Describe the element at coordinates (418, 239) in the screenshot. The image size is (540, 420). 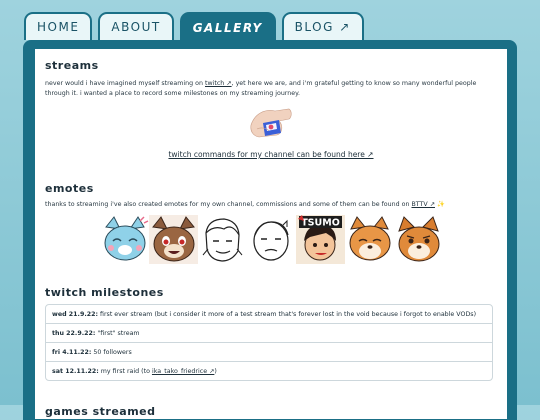
I see `orange-dog-frown-emote-image` at that location.